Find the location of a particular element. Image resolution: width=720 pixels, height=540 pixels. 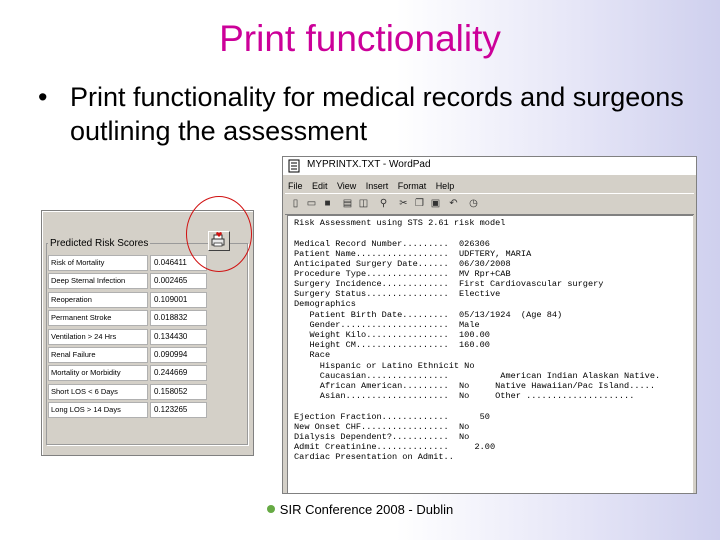

wordpad-toolbar: ▯ ▭ ■ ▤ ◫ ⚲ ✂ ❐ ▣ ↶ ◷ is located at coordinates (489, 204).